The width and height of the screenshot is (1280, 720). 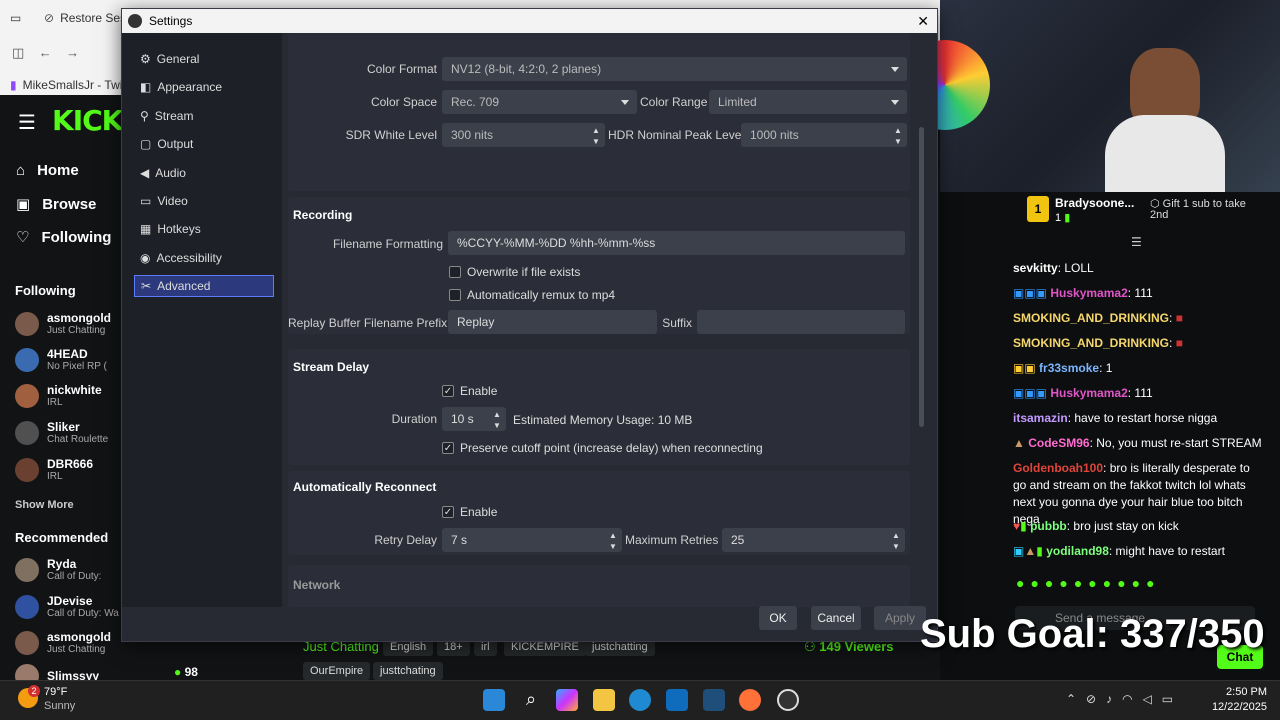 What do you see at coordinates (923, 21) in the screenshot?
I see `close-icon: ✕` at bounding box center [923, 21].